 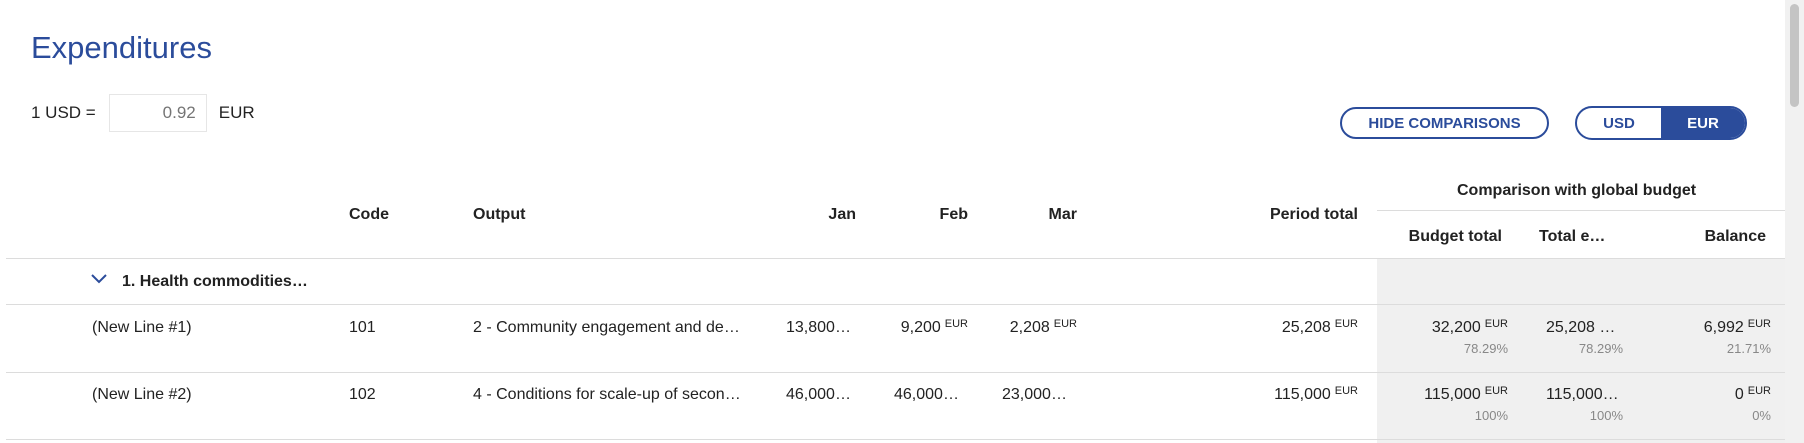 I want to click on vertical-scrollbar, so click(x=1794, y=221).